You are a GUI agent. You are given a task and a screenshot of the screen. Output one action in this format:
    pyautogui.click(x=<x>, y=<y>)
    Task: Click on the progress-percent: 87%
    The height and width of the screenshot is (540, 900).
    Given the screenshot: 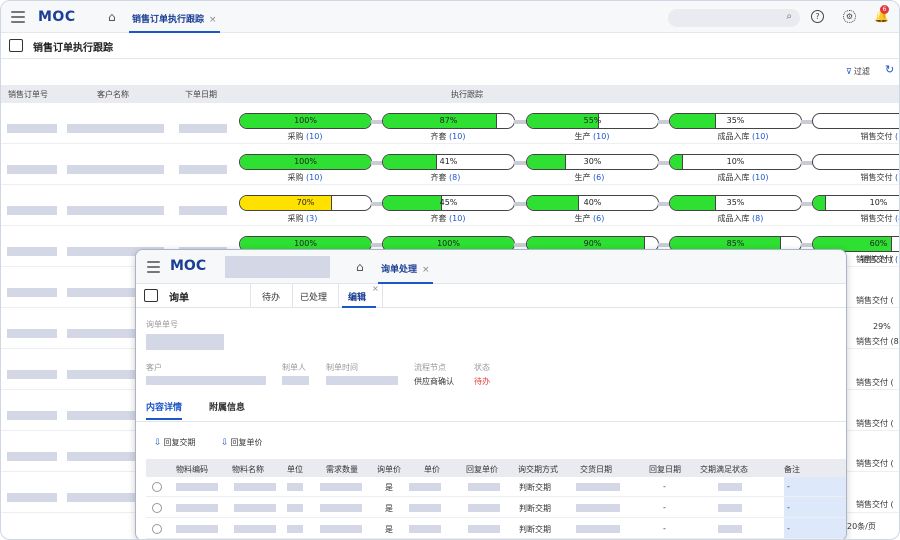 What is the action you would take?
    pyautogui.click(x=448, y=120)
    